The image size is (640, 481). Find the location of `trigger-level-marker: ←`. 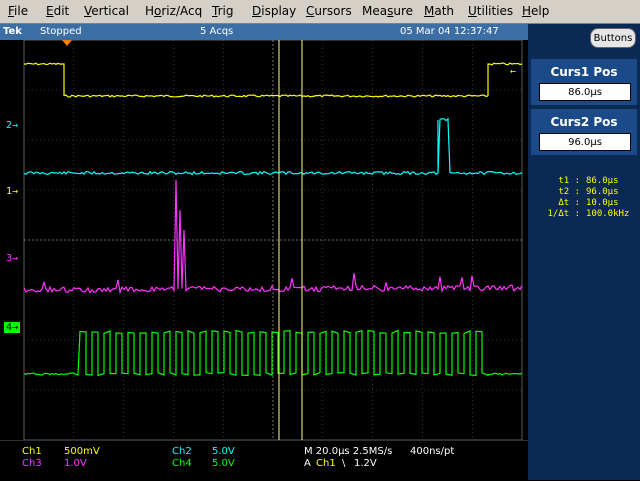

trigger-level-marker: ← is located at coordinates (513, 71).